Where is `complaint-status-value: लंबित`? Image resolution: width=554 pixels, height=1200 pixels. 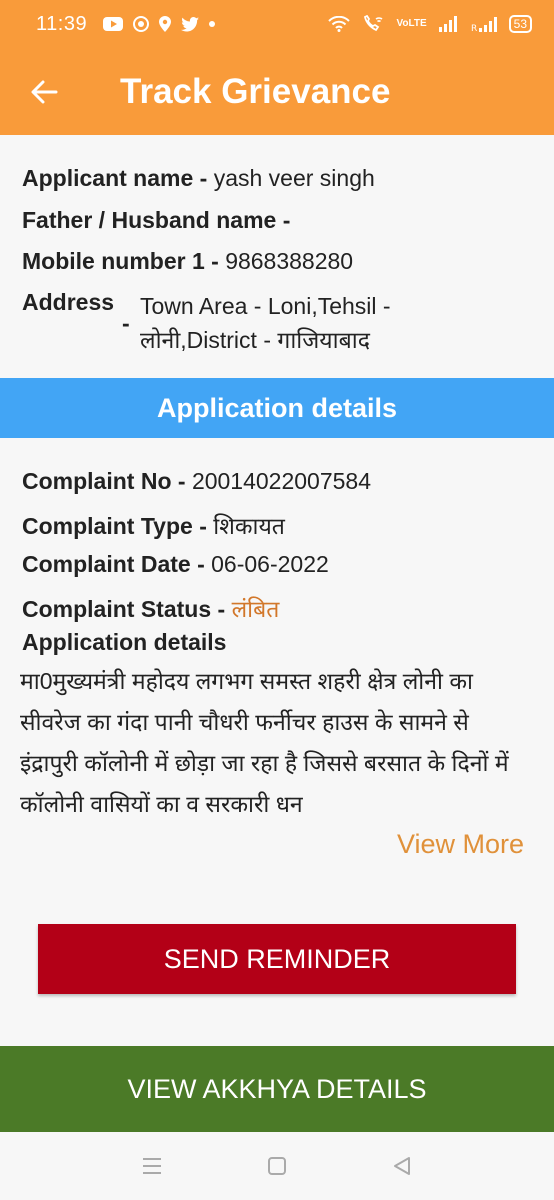
complaint-status-value: लंबित is located at coordinates (255, 609).